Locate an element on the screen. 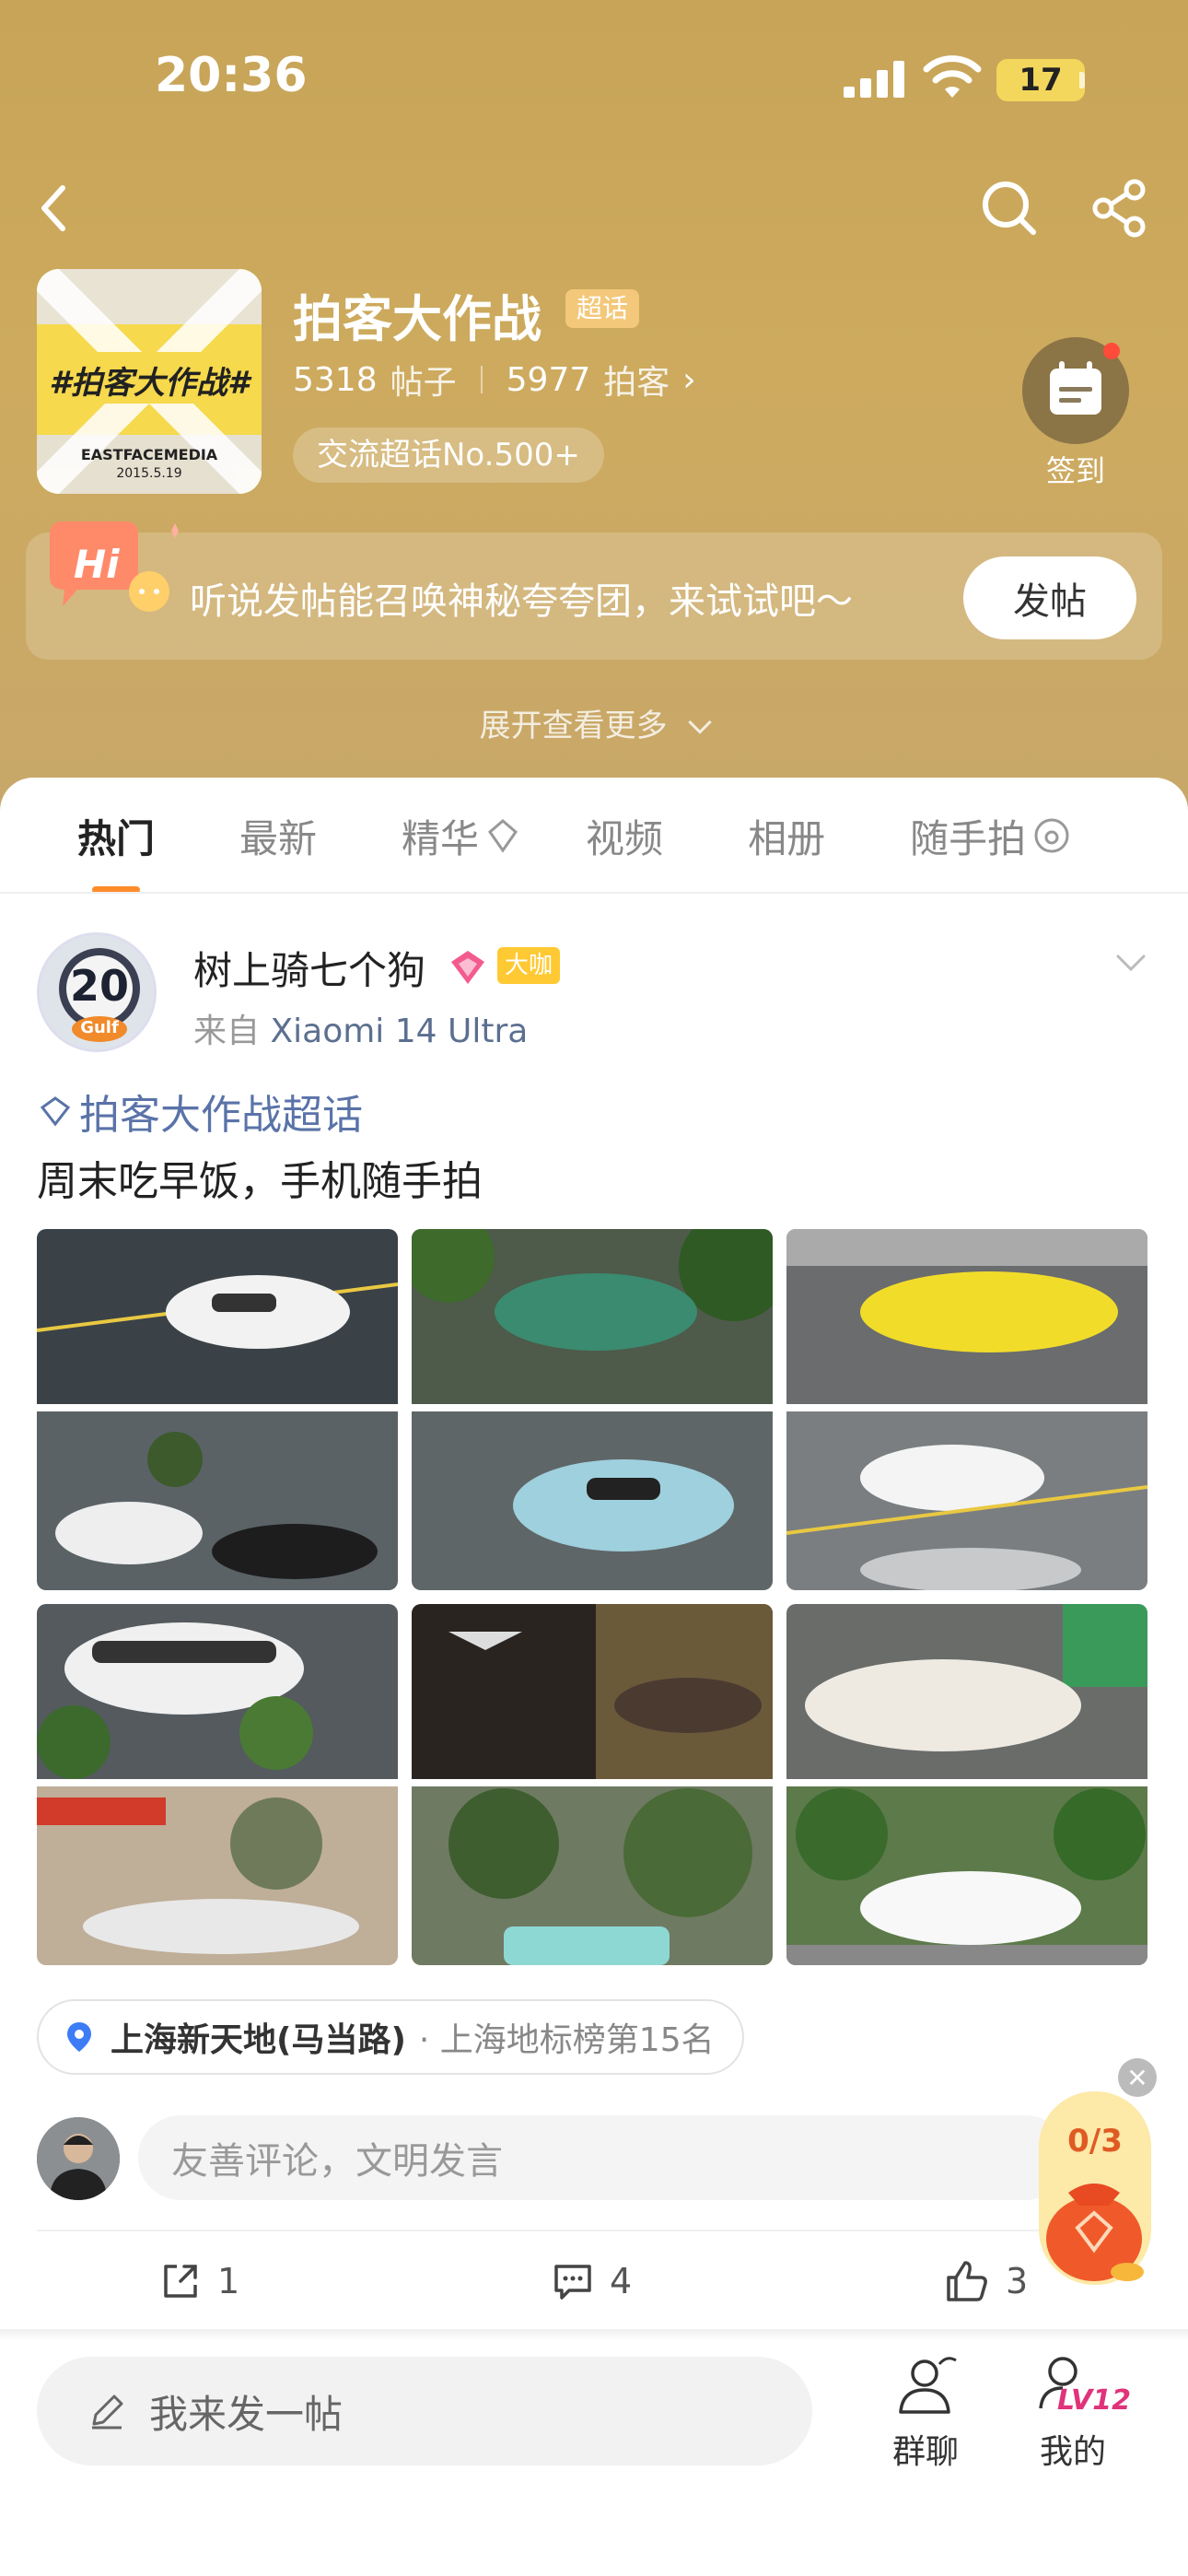 The width and height of the screenshot is (1188, 2576). reward-count: 0/3 is located at coordinates (1095, 2141).